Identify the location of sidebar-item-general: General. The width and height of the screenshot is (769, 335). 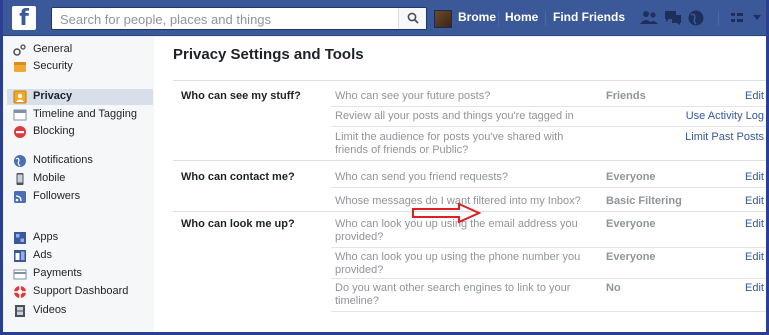
(81, 50).